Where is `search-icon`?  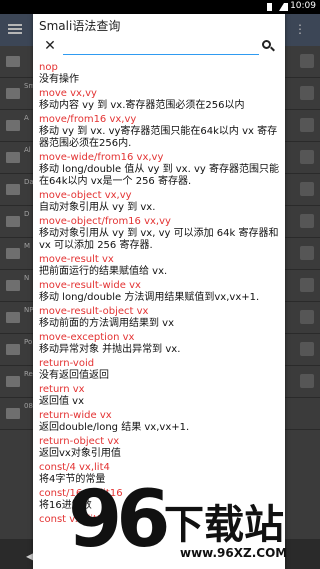 search-icon is located at coordinates (268, 46).